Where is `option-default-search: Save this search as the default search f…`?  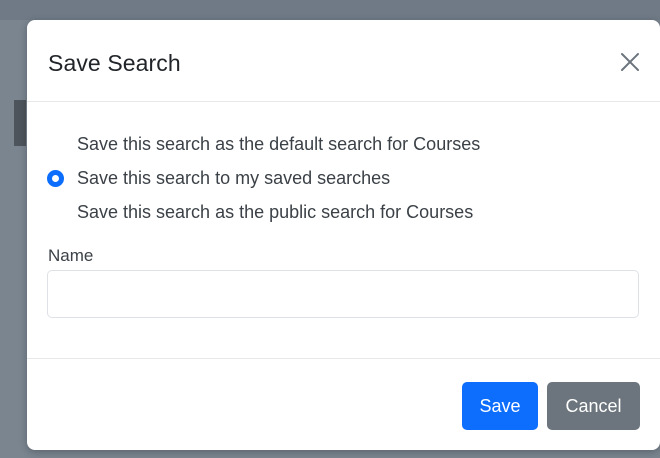
option-default-search: Save this search as the default search f… is located at coordinates (337, 145).